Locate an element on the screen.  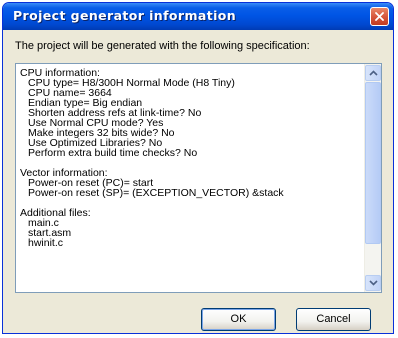
vertical-scrollbar is located at coordinates (372, 178).